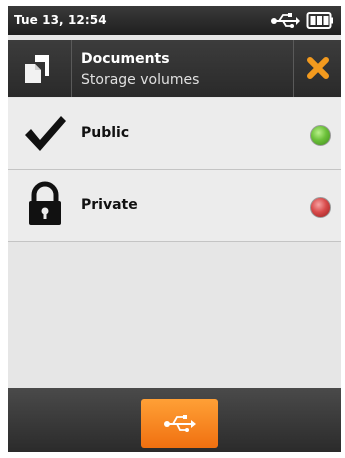  I want to click on documents-icon-cell, so click(40, 68).